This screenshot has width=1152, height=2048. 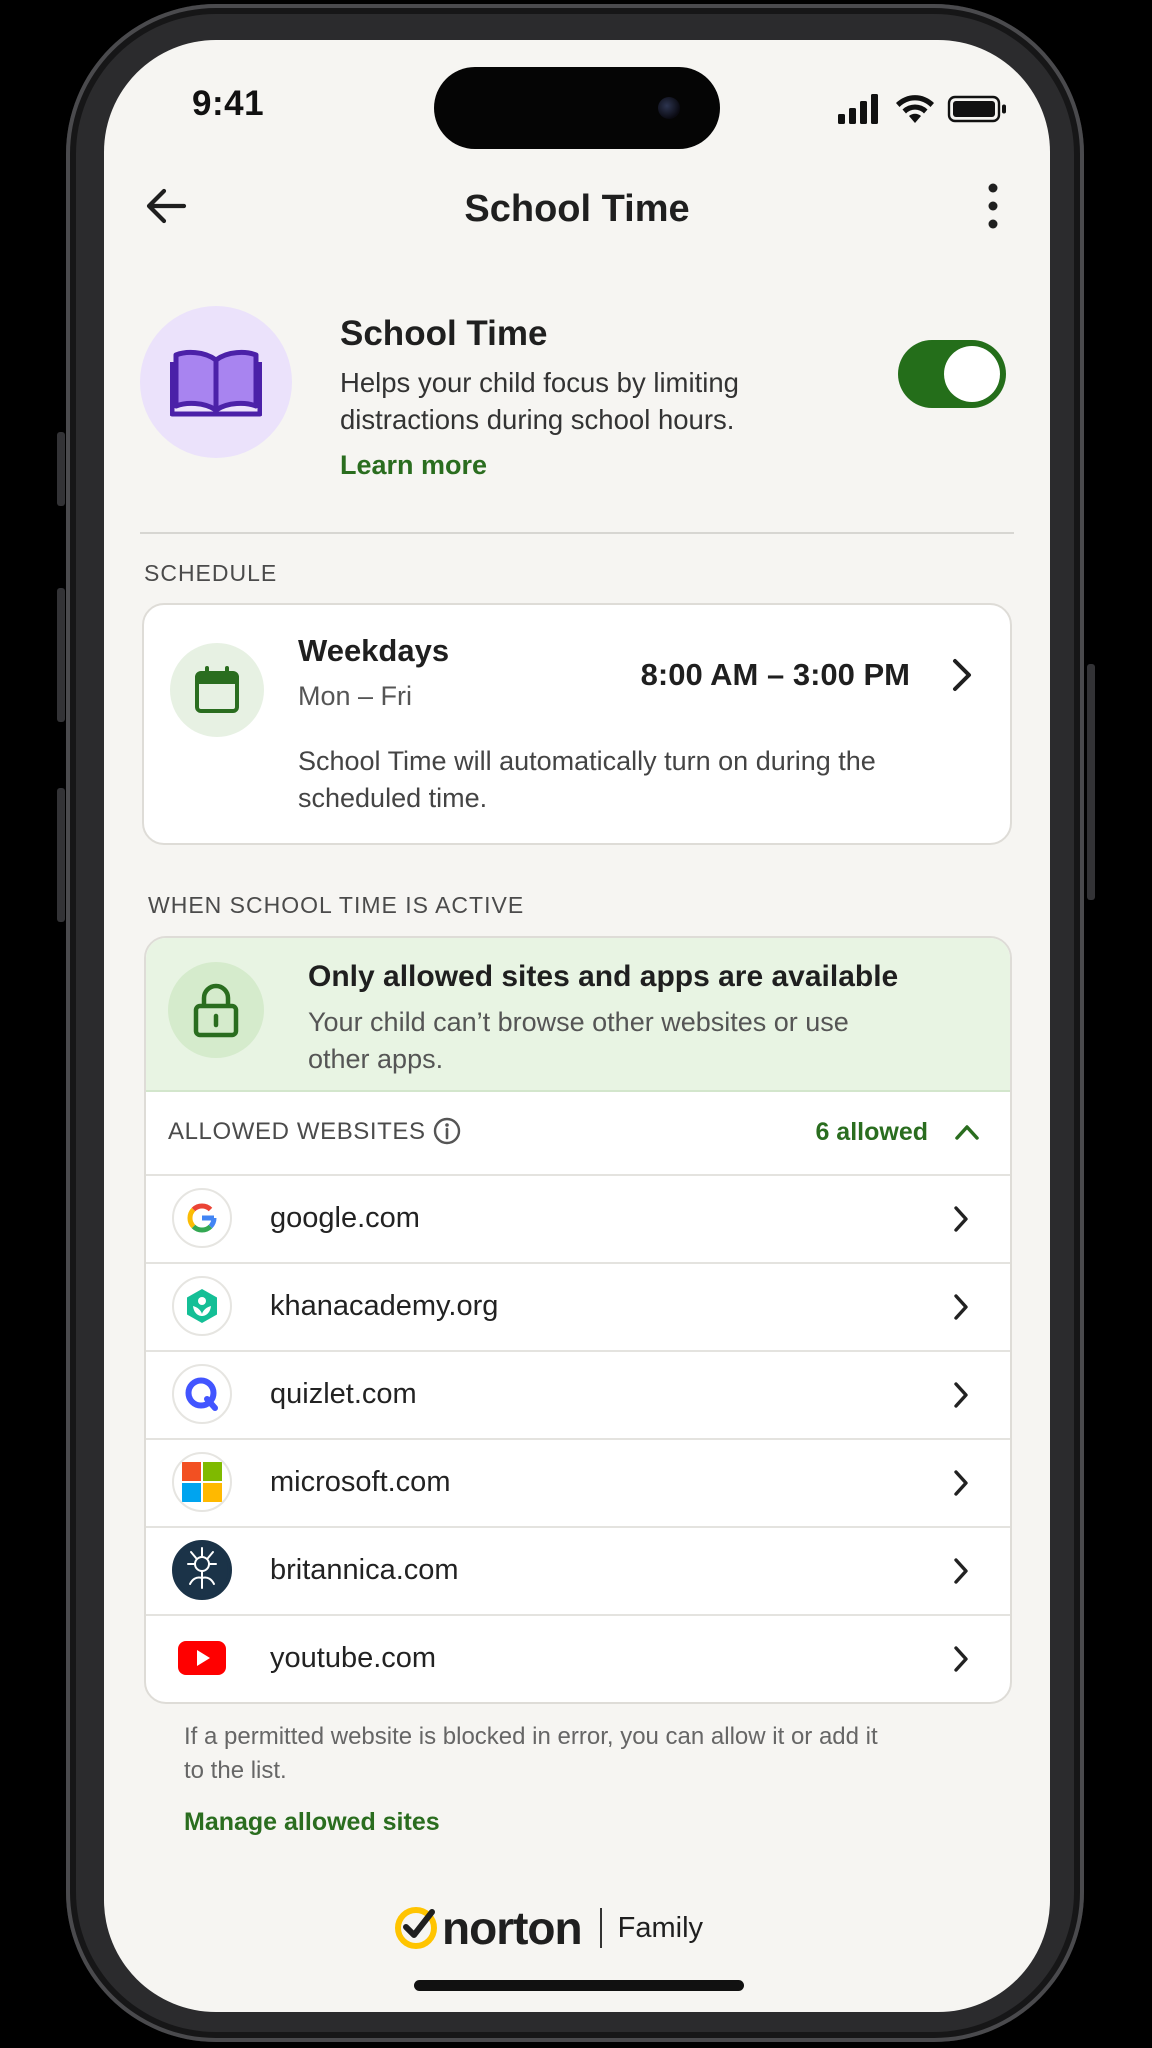 I want to click on site-name: britannica.com, so click(x=364, y=1570).